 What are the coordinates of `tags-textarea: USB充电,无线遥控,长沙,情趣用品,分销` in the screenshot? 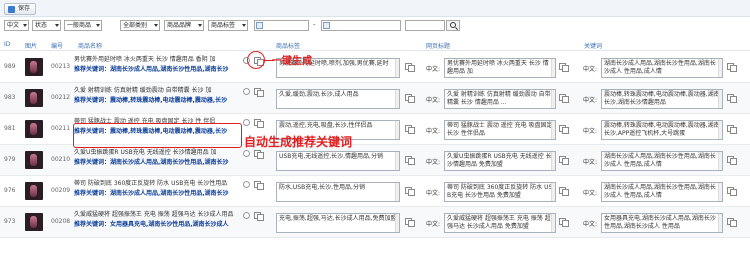 It's located at (338, 161).